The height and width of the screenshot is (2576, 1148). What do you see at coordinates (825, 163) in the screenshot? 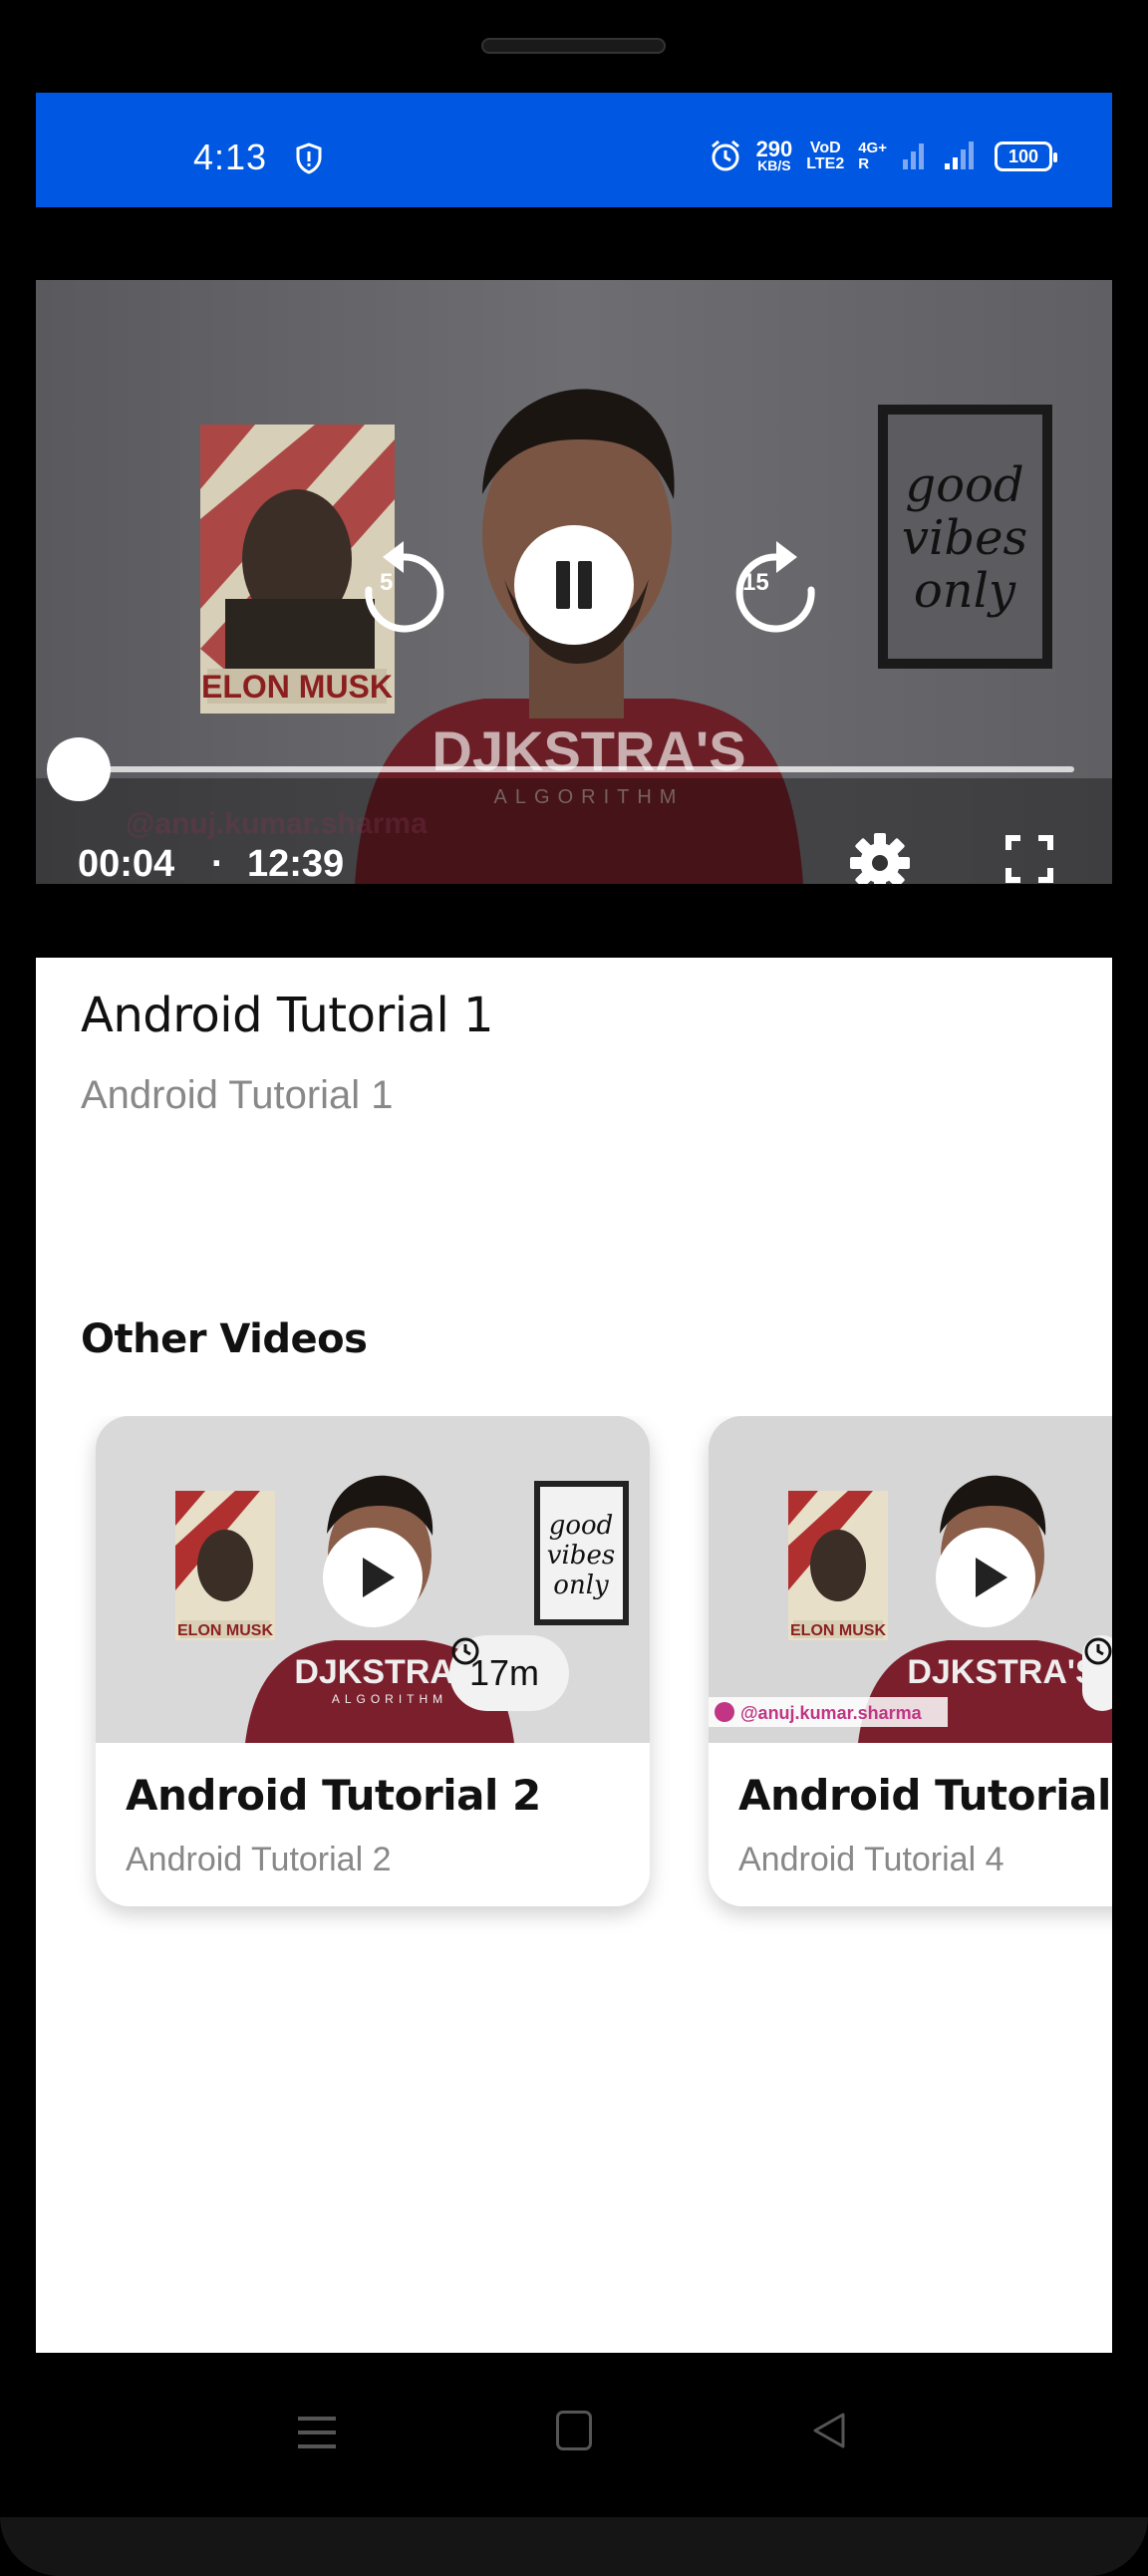
I see `volte-bottom: LTE2` at bounding box center [825, 163].